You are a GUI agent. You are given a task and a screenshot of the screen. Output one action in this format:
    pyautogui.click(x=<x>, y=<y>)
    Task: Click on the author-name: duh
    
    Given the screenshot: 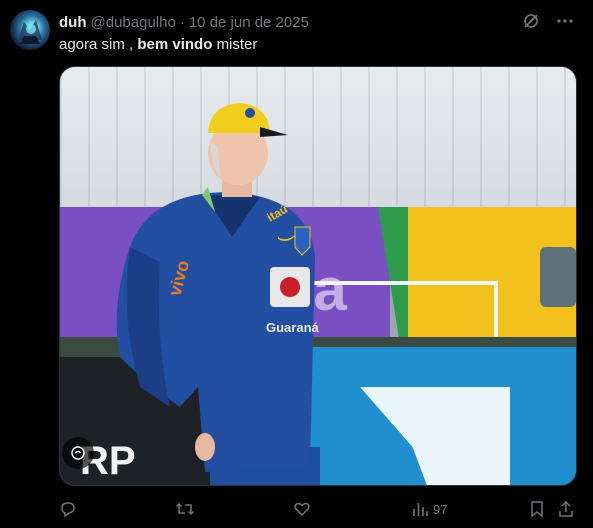 What is the action you would take?
    pyautogui.click(x=73, y=22)
    